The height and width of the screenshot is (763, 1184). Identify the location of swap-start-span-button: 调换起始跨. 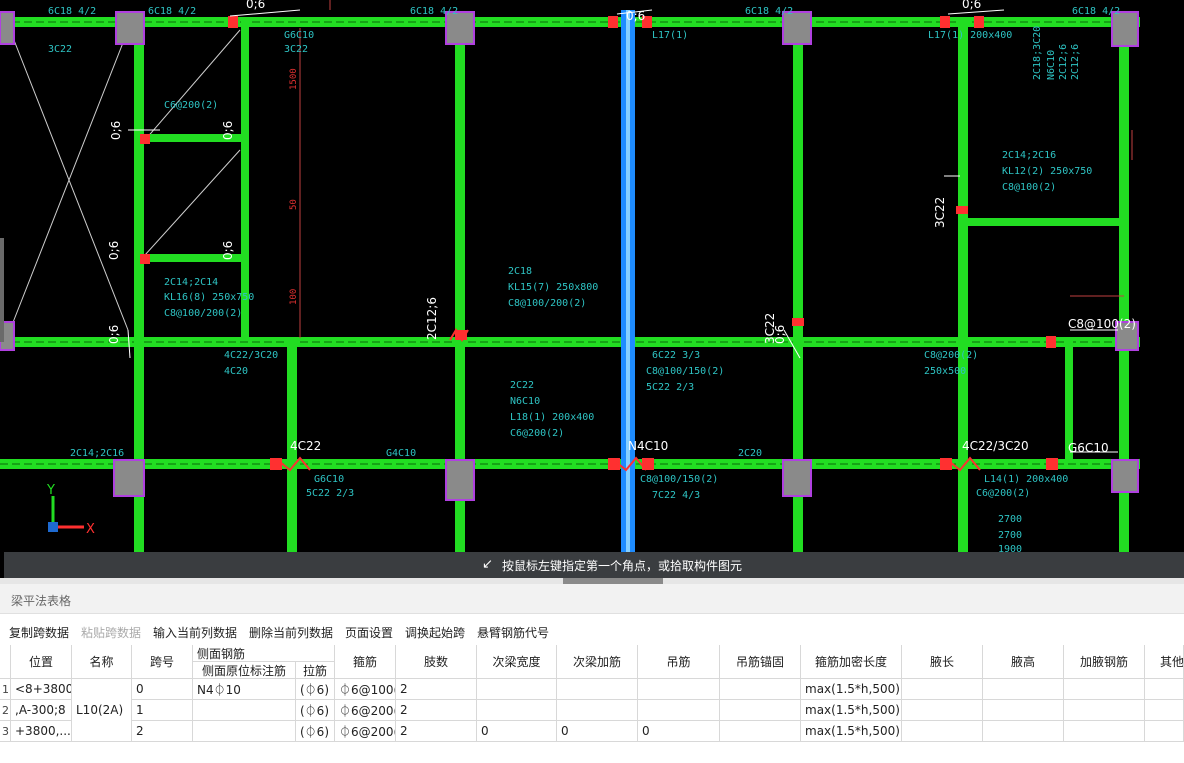
(435, 632).